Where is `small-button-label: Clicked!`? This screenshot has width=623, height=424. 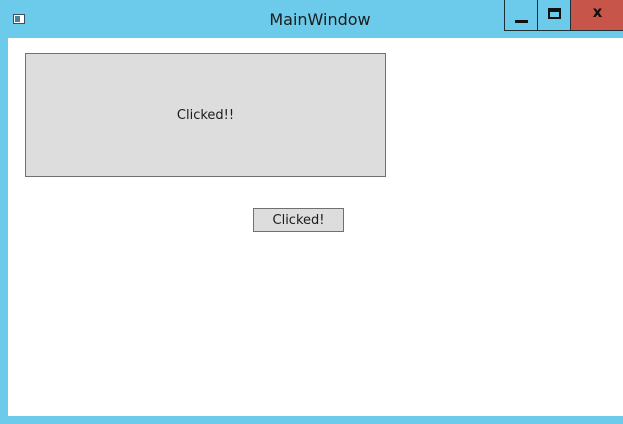 small-button-label: Clicked! is located at coordinates (298, 220).